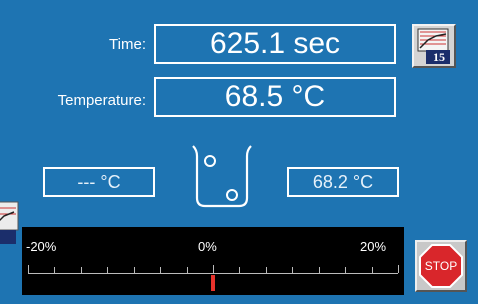  What do you see at coordinates (439, 57) in the screenshot?
I see `graph-badge: 15` at bounding box center [439, 57].